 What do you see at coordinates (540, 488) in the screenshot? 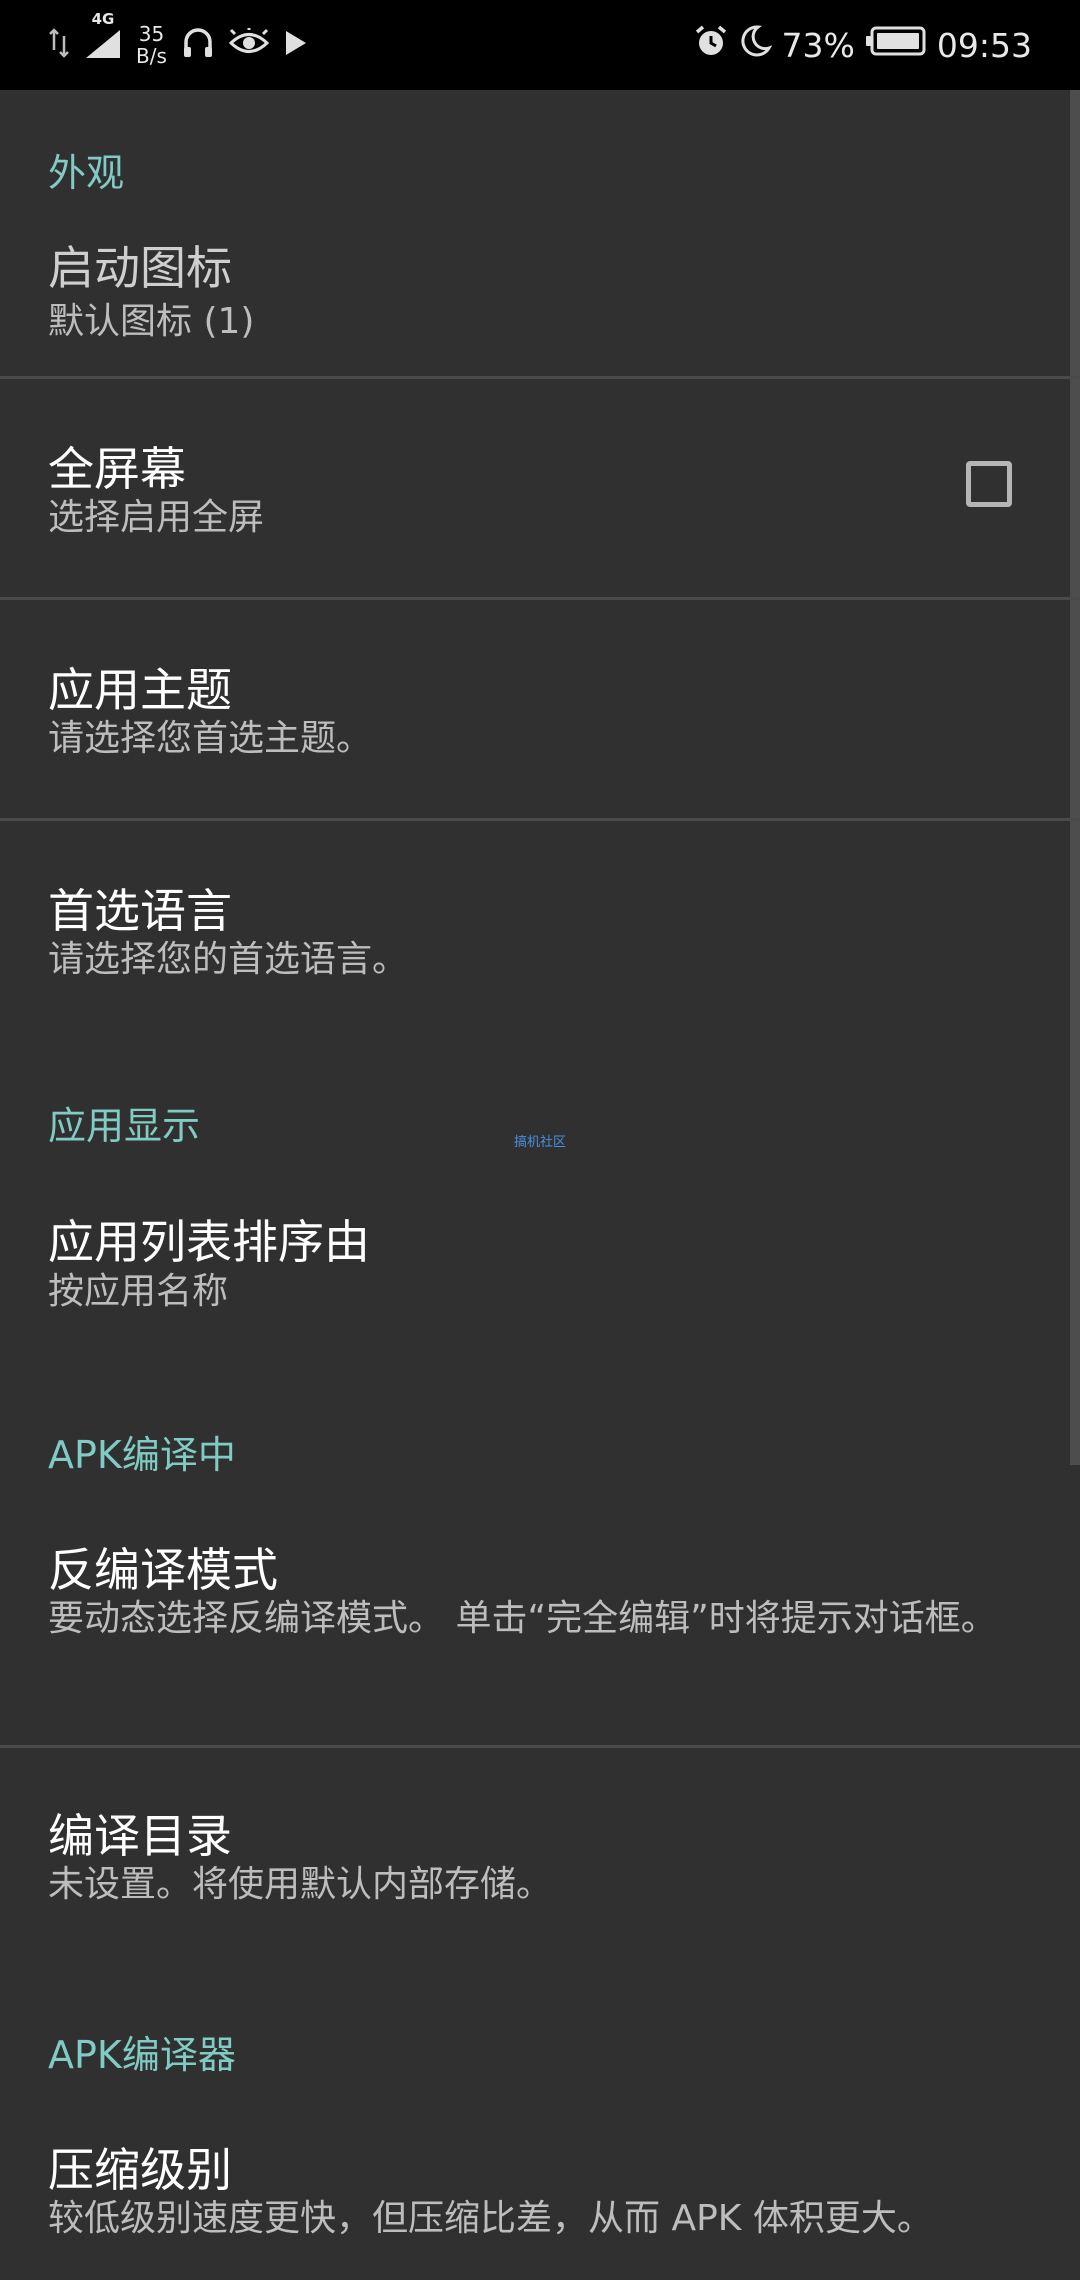
I see `pref-fullscreen: 全屏幕 选择启用全屏` at bounding box center [540, 488].